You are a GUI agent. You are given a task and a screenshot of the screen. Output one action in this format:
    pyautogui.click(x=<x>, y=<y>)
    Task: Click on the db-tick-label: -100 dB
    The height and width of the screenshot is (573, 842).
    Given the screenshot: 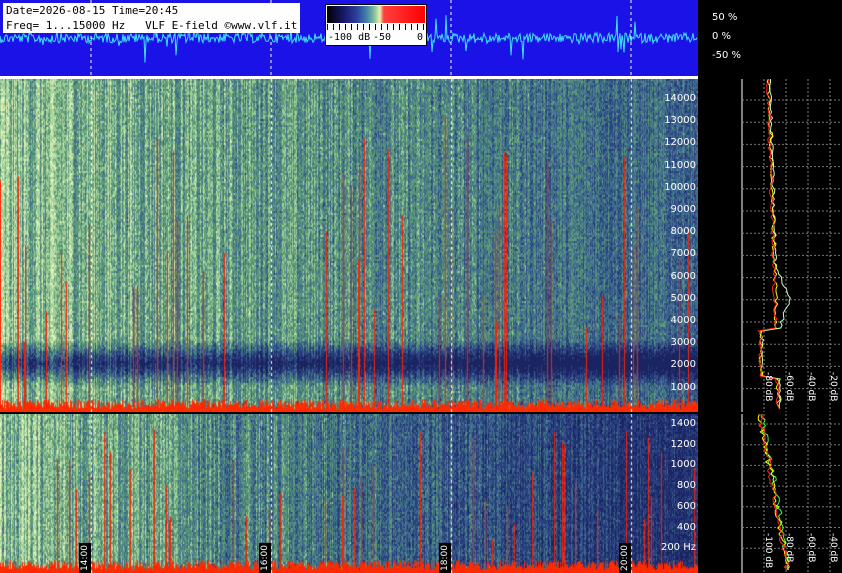 What is the action you would take?
    pyautogui.click(x=768, y=551)
    